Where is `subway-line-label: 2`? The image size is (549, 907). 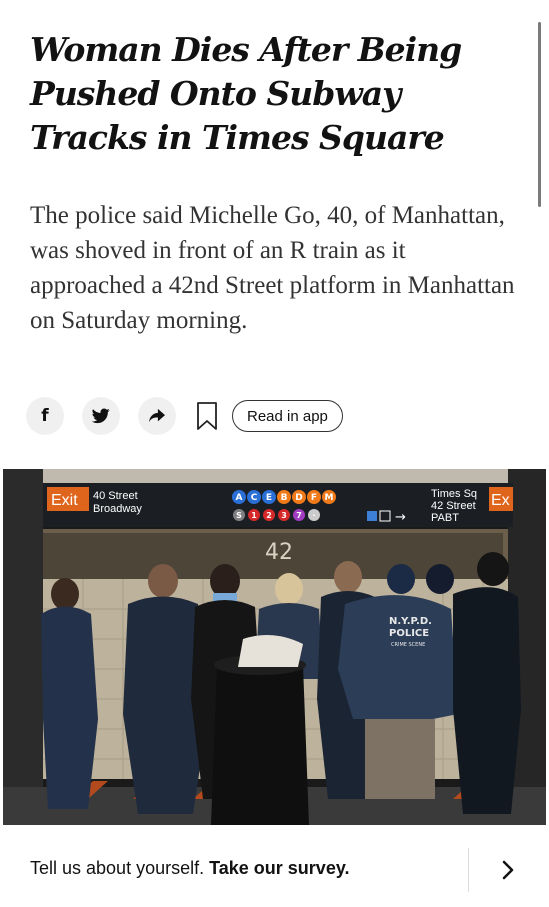
subway-line-label: 2 is located at coordinates (269, 515).